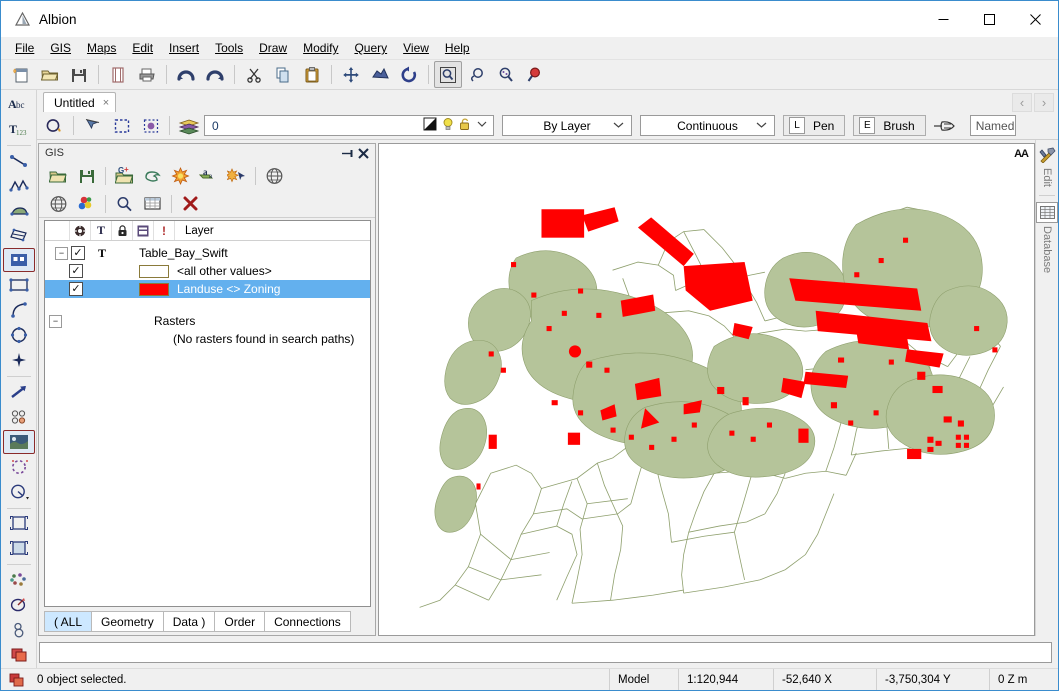 This screenshot has height=691, width=1059. I want to click on tab-order: Order, so click(239, 621).